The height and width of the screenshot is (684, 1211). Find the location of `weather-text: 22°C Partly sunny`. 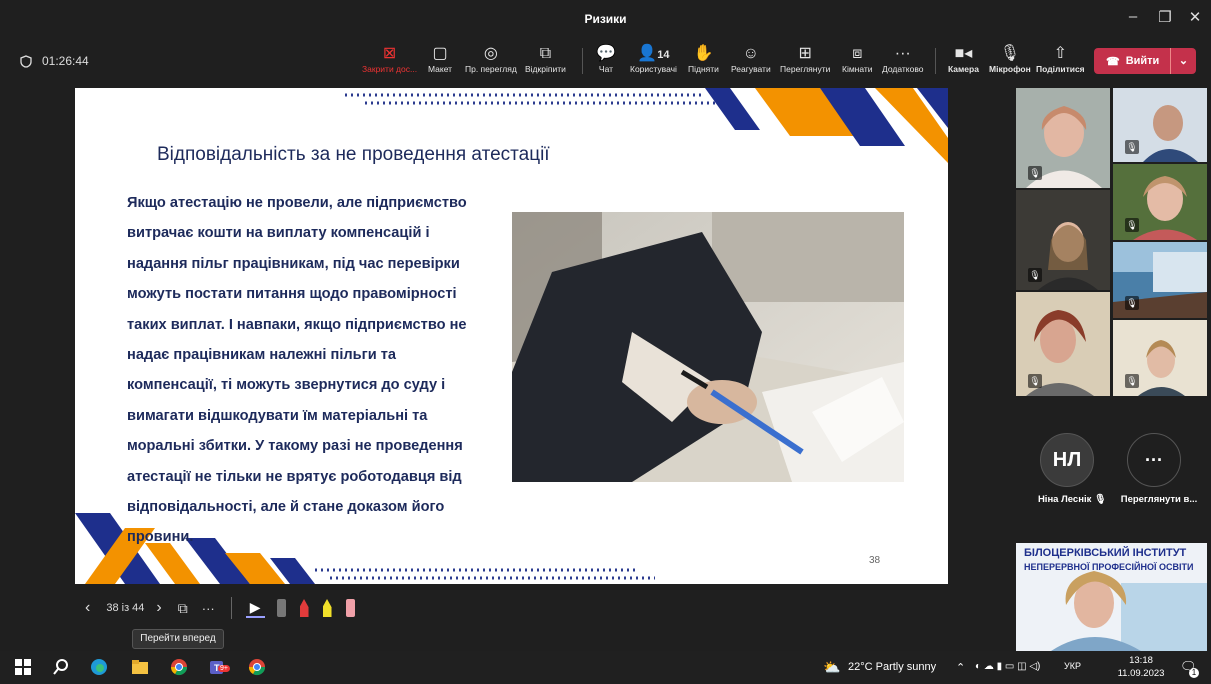

weather-text: 22°C Partly sunny is located at coordinates (892, 667).